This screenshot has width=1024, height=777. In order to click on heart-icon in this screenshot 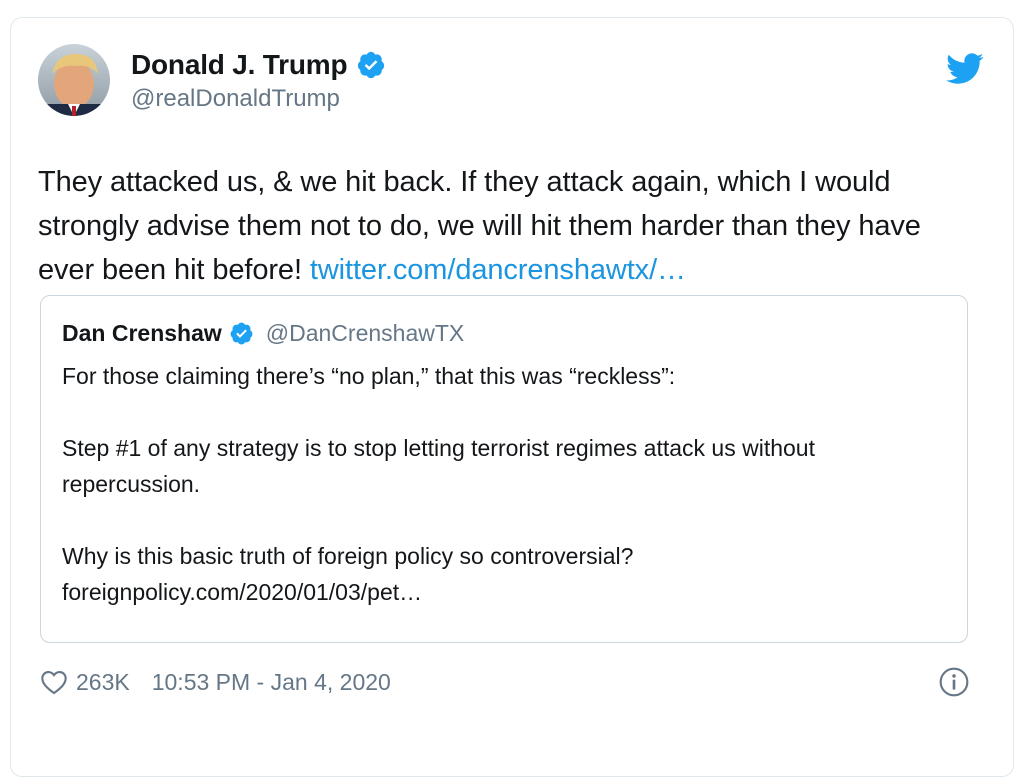, I will do `click(54, 682)`.